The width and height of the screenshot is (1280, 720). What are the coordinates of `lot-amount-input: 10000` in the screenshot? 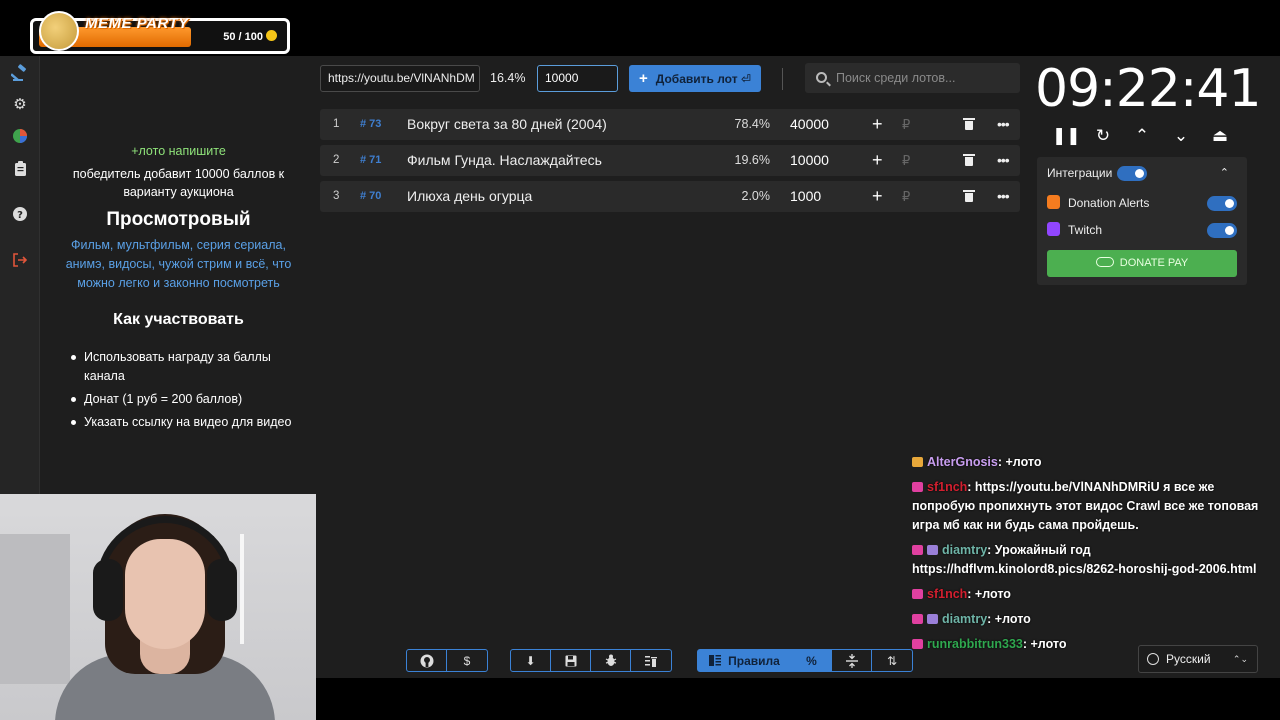 It's located at (577, 78).